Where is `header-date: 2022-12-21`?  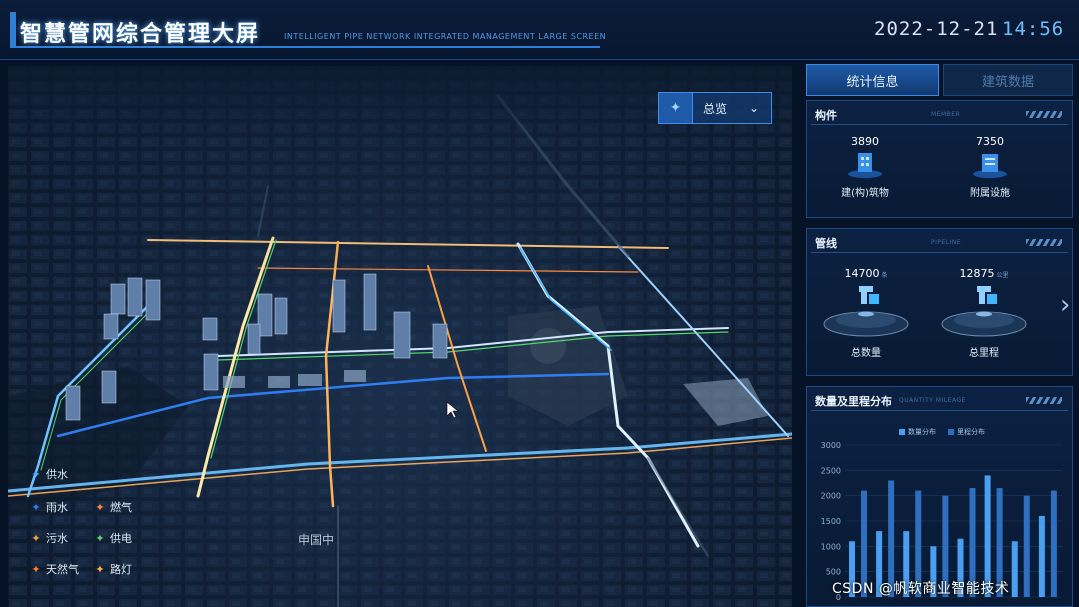 header-date: 2022-12-21 is located at coordinates (936, 29).